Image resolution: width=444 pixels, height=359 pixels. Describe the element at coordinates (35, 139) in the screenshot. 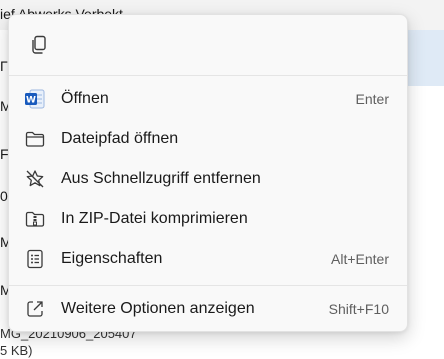

I see `folder-icon` at that location.